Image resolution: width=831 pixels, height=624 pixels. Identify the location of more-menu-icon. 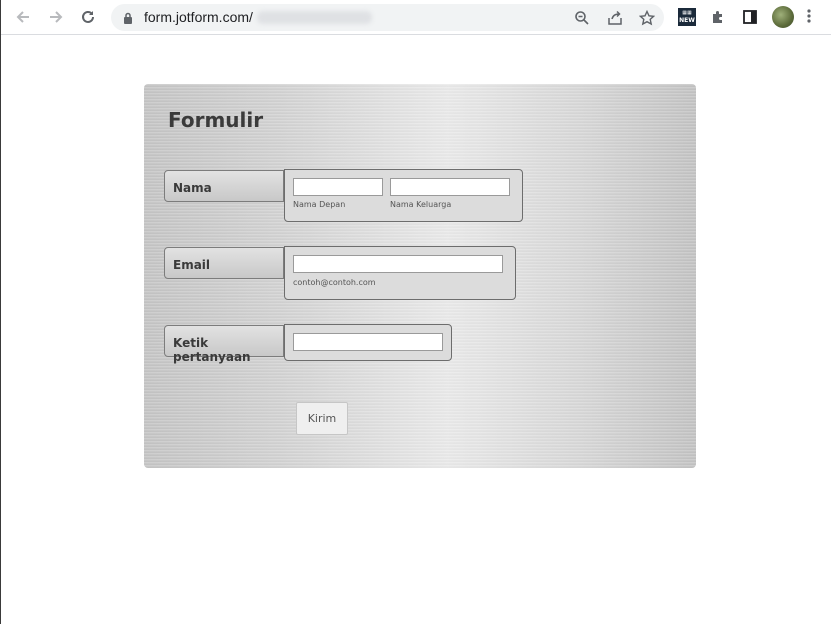
(809, 18).